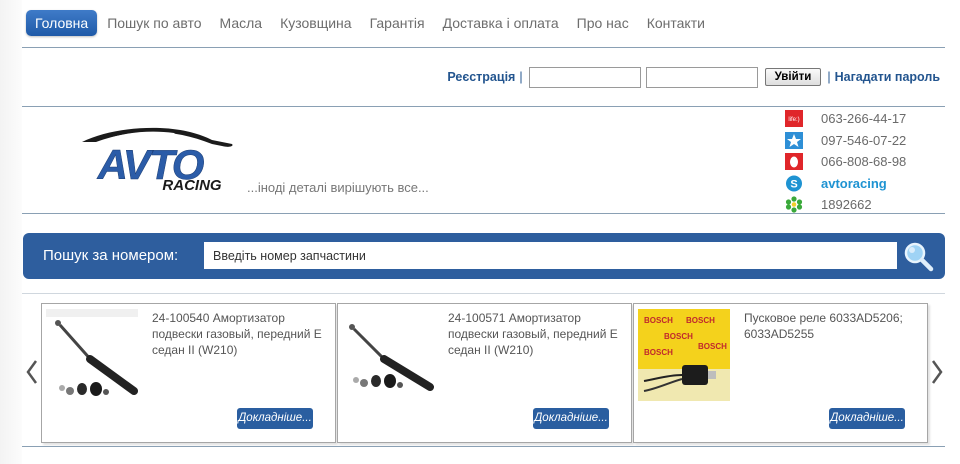 This screenshot has height=464, width=960. What do you see at coordinates (584, 77) in the screenshot?
I see `login-field` at bounding box center [584, 77].